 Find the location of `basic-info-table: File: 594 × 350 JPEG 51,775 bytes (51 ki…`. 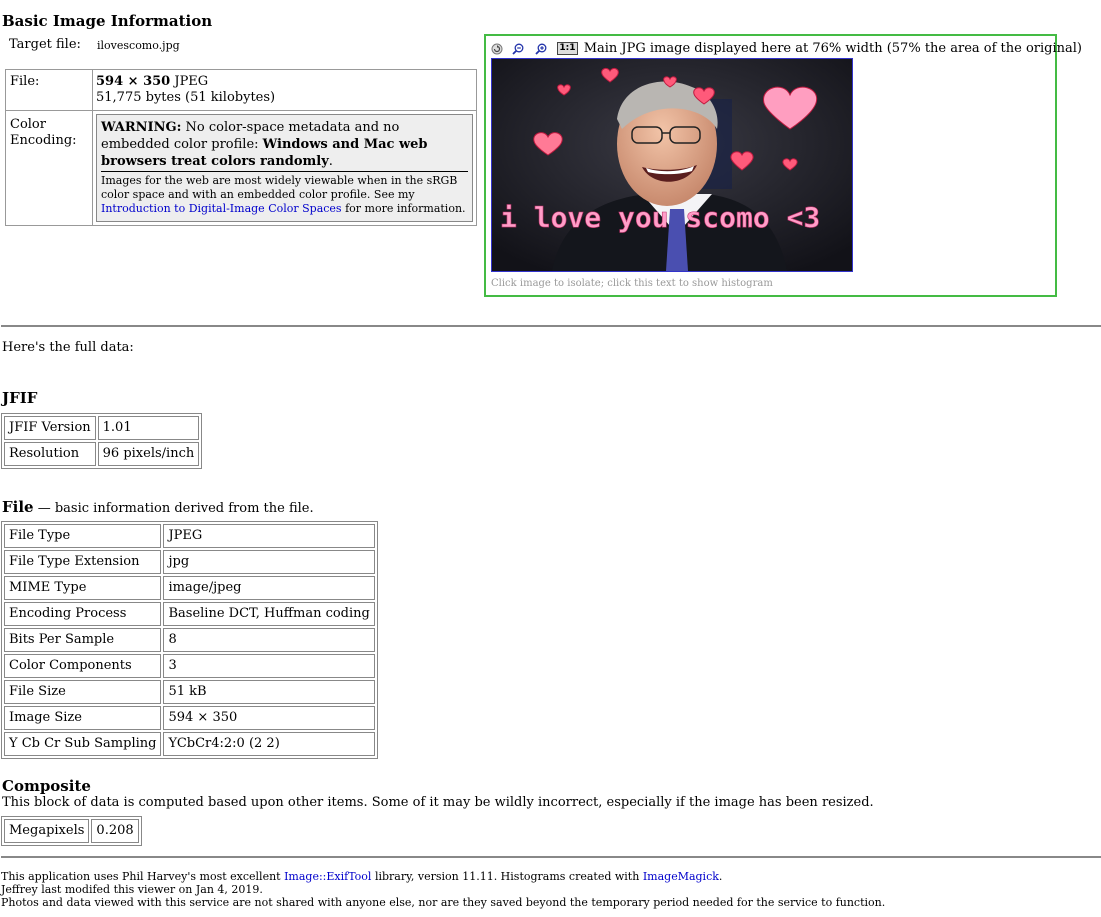

basic-info-table: File: 594 × 350 JPEG 51,775 bytes (51 ki… is located at coordinates (241, 147).